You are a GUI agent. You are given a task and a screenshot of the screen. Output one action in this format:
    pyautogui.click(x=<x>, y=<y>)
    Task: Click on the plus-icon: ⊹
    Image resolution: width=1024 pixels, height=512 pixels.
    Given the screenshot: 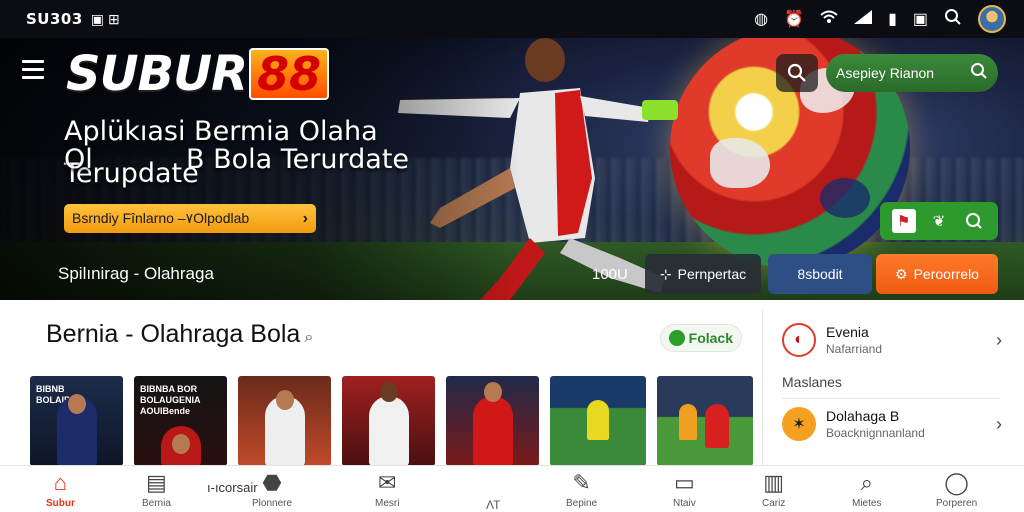 What is the action you would take?
    pyautogui.click(x=665, y=273)
    